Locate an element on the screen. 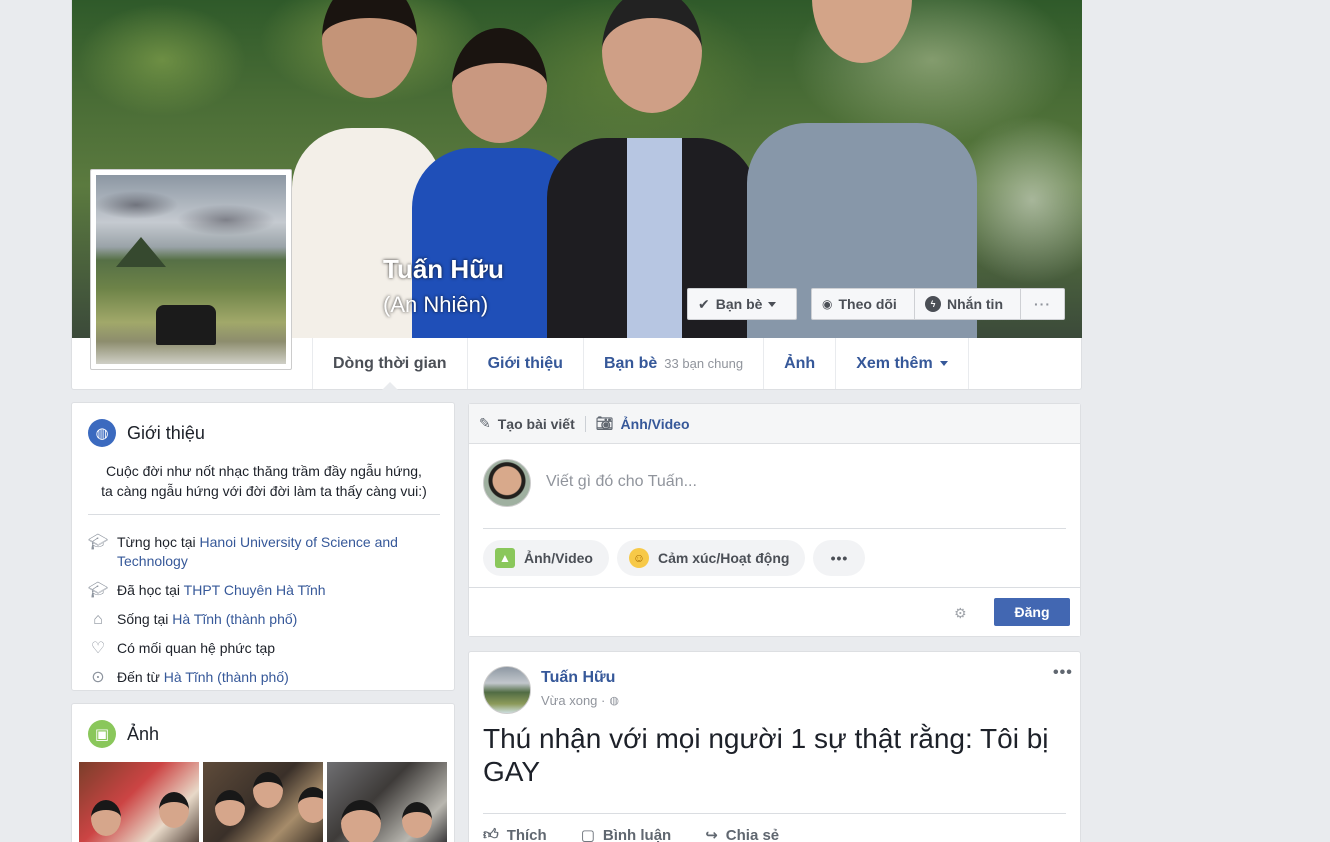  composer-header: ✎ Tạo bài viết 📷︎ Ảnh/Video is located at coordinates (774, 424).